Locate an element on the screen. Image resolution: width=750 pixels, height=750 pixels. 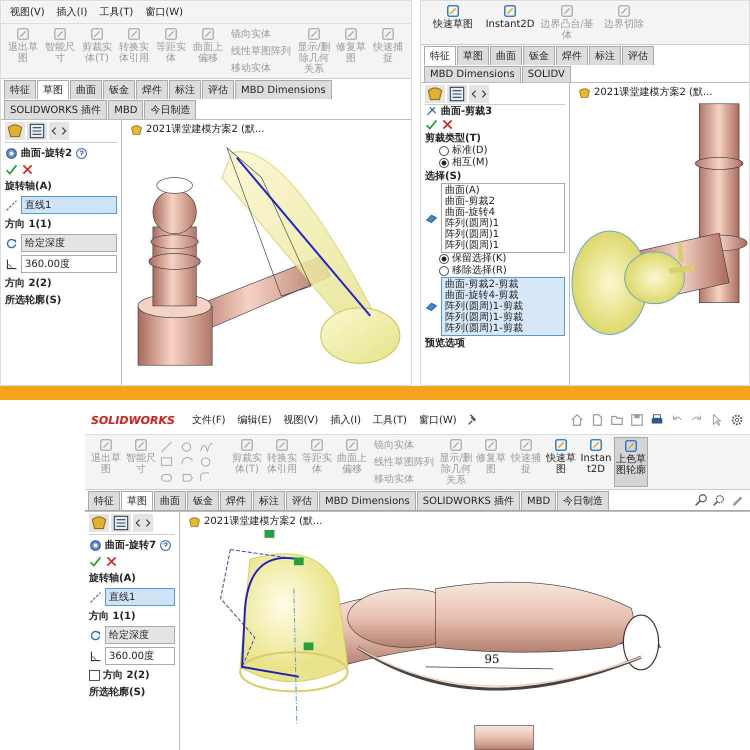
surface-list: 曲面(A) 曲面-剪裁2 曲面-旋转4 阵列(圆周)1 阵列(圆周)1 阵列(圆周)1 is located at coordinates (503, 218).